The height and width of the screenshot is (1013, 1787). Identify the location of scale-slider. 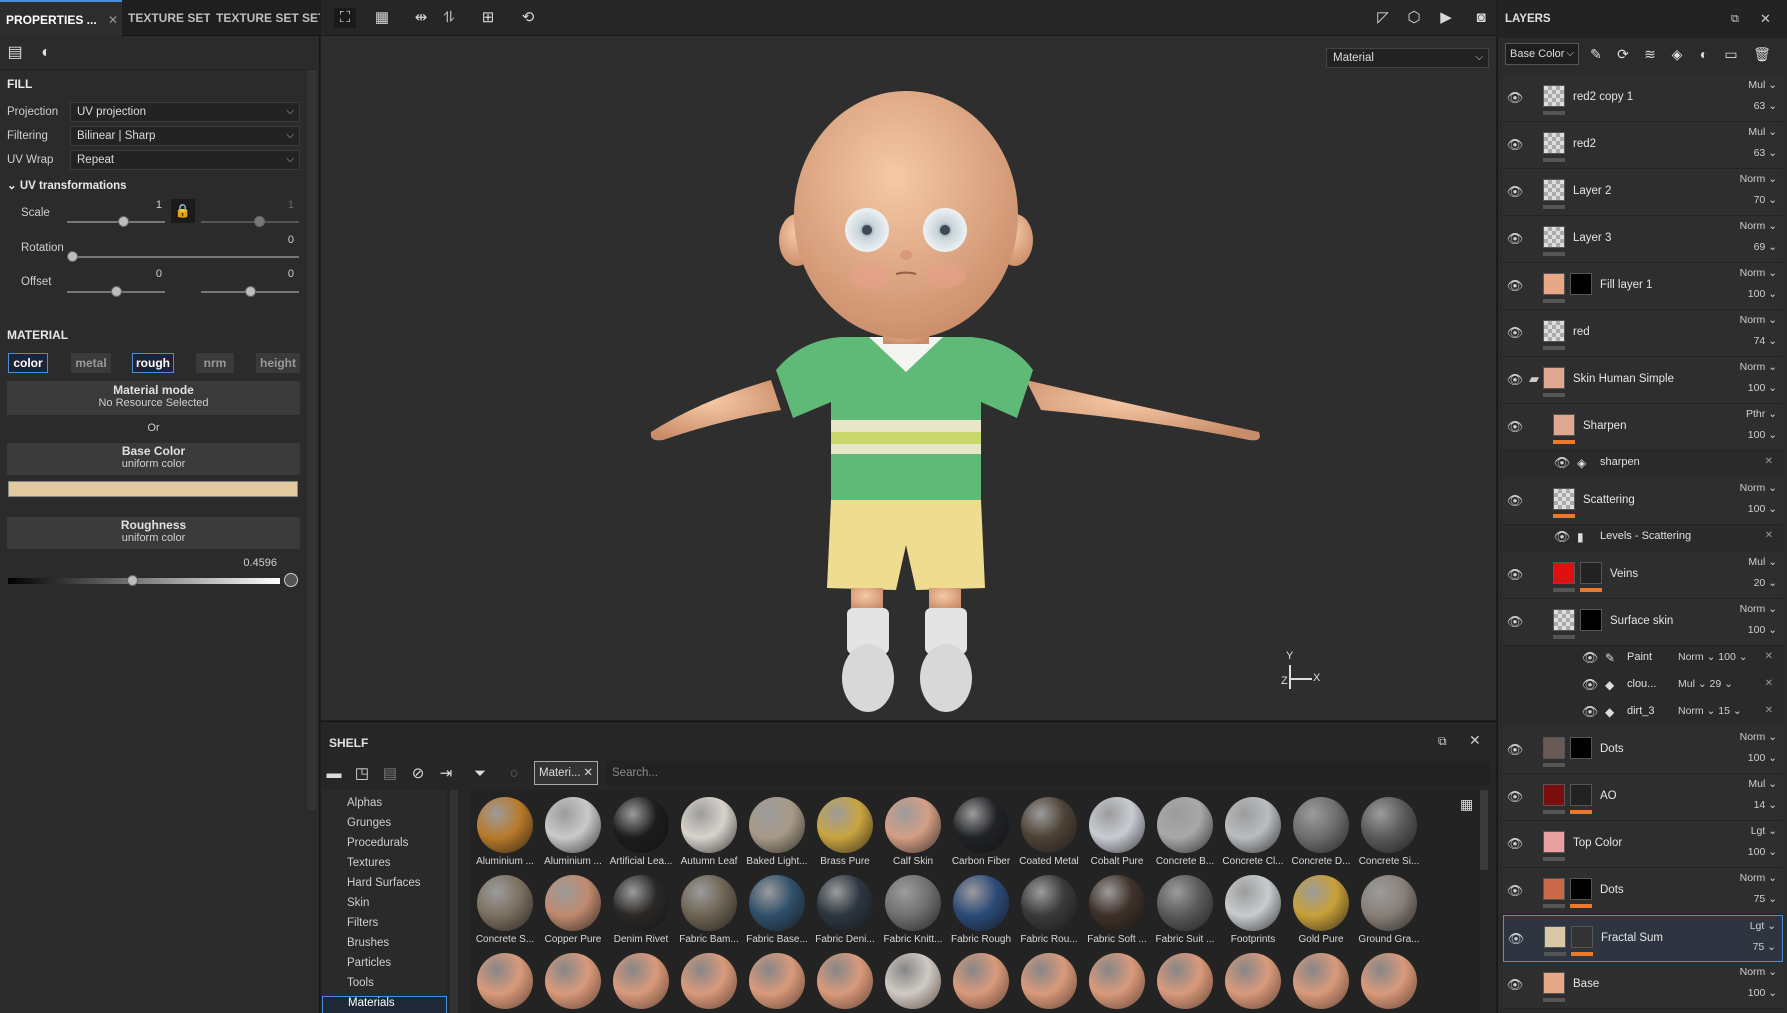
(116, 222).